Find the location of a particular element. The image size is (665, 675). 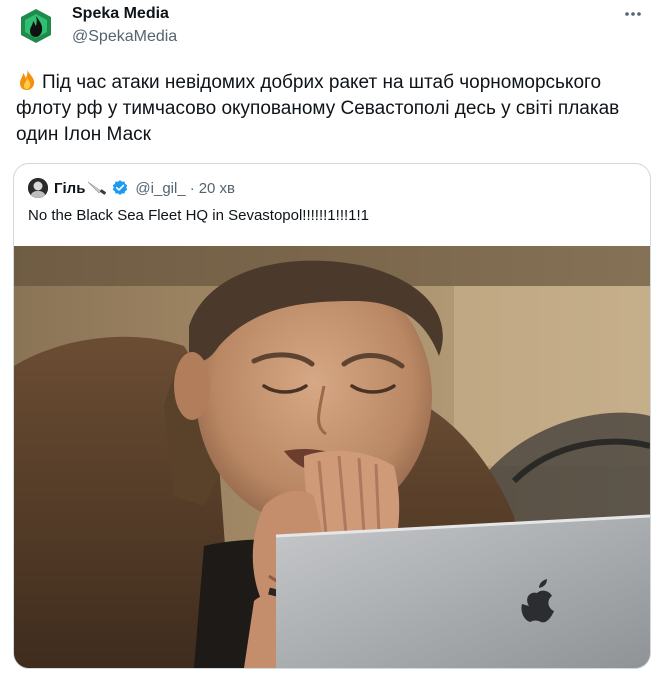

author-avatar is located at coordinates (36, 26).